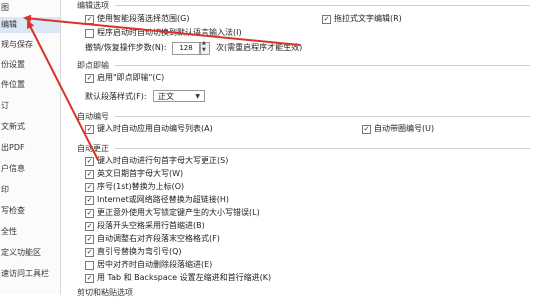 Image resolution: width=534 pixels, height=298 pixels. Describe the element at coordinates (131, 77) in the screenshot. I see `instant-enable-label: 启用"即点即输"(C)` at that location.